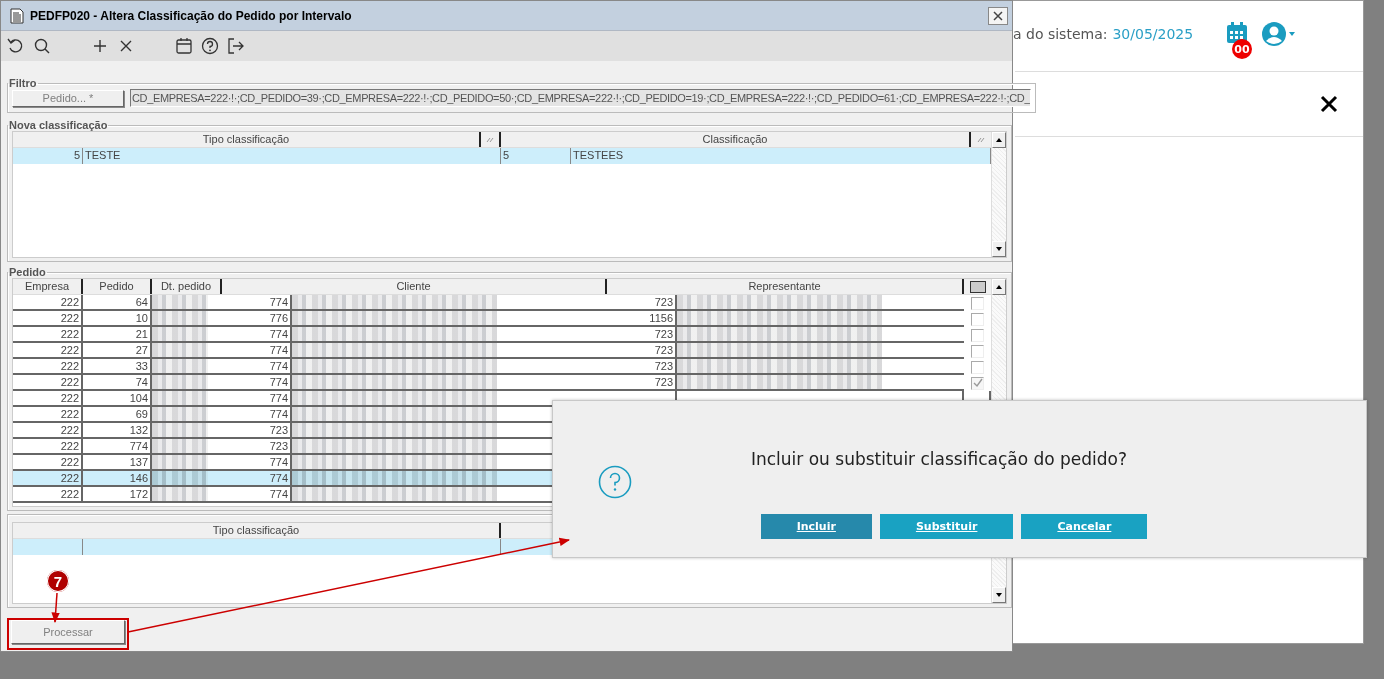  Describe the element at coordinates (48, 495) in the screenshot. I see `table-cell: 222` at that location.